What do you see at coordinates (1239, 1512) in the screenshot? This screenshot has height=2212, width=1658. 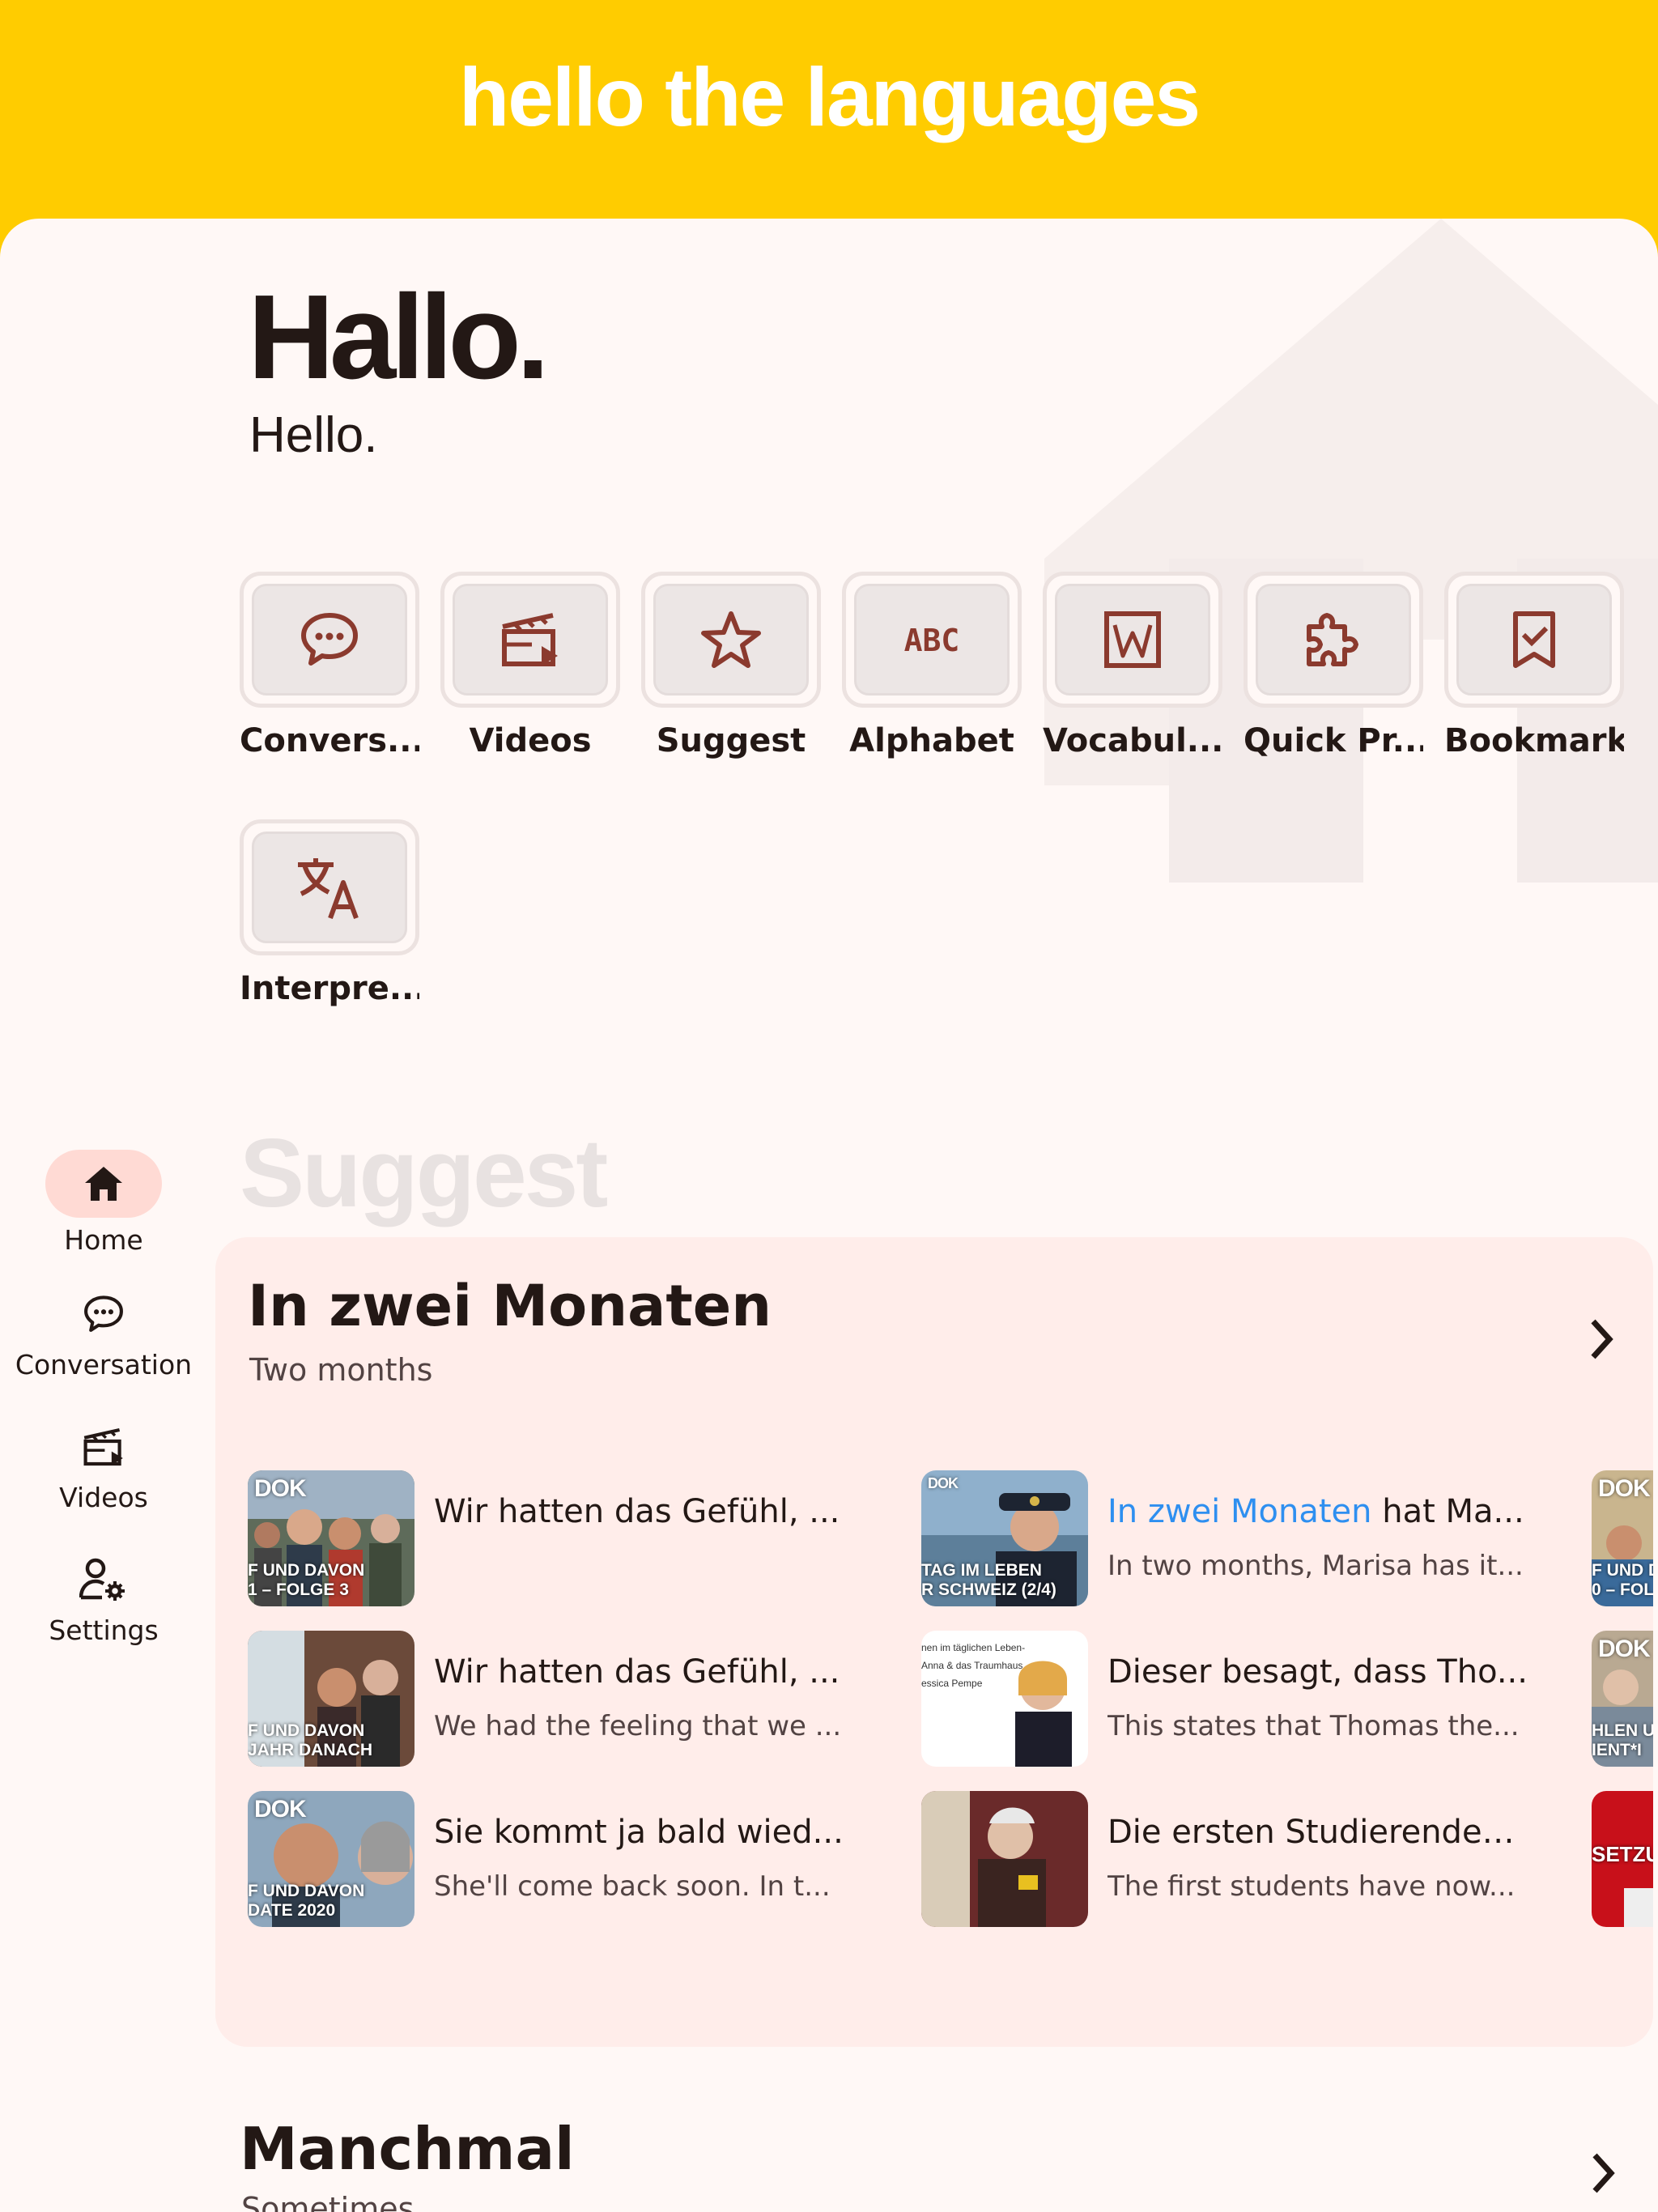 I see `highlight-phrase: In zwei Monaten` at bounding box center [1239, 1512].